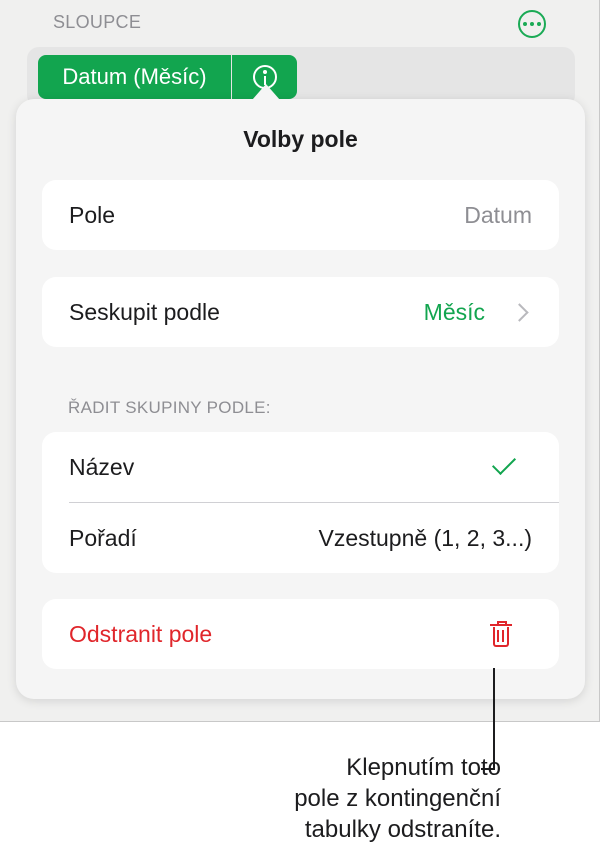  I want to click on section-label: SLOUPCE, so click(97, 22).